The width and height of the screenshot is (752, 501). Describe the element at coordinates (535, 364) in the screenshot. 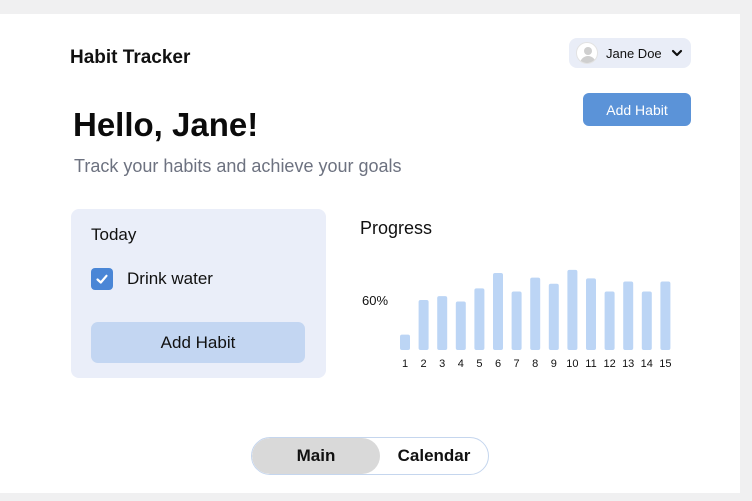

I see `x-tick-label: 8` at that location.